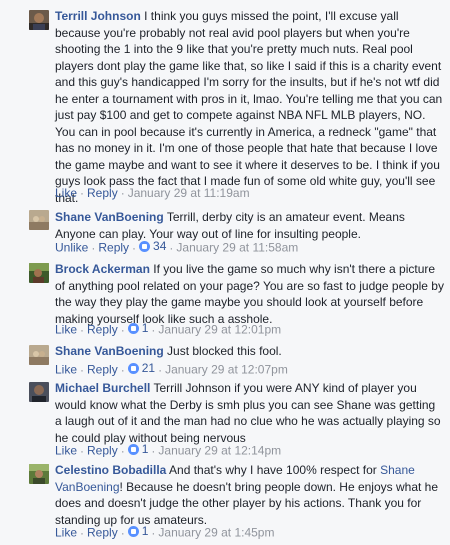 The image size is (450, 545). Describe the element at coordinates (216, 533) in the screenshot. I see `comment-timestamp: January 29 at 1:45pm` at that location.